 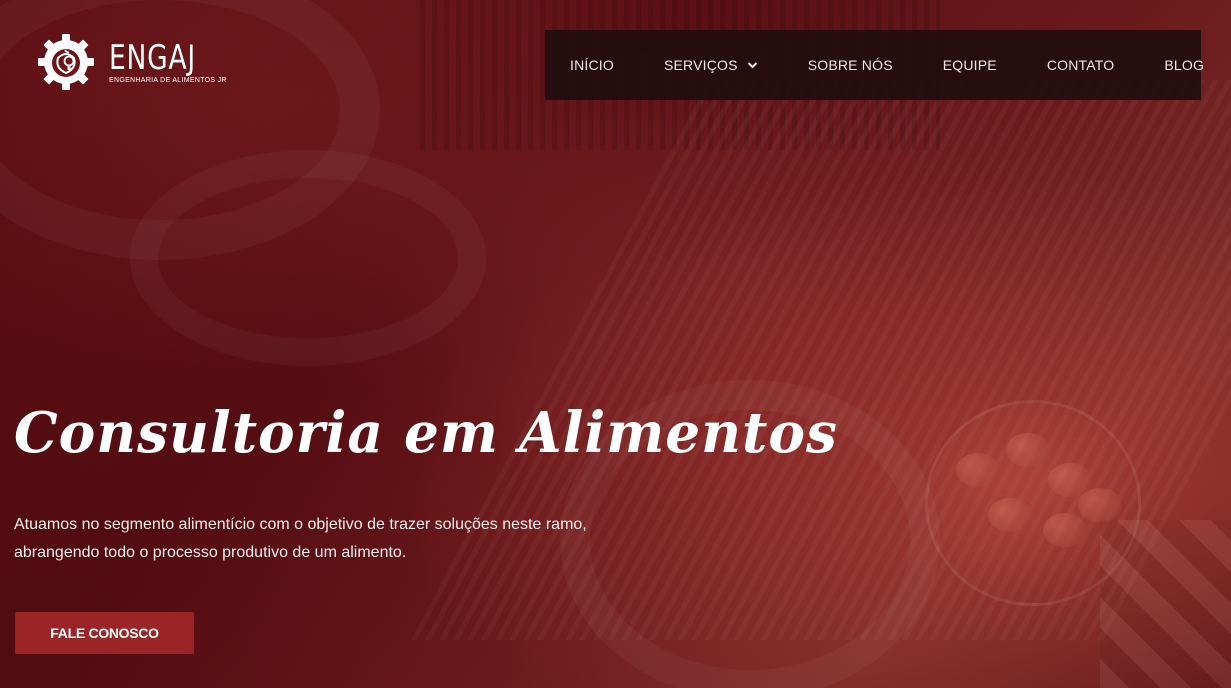 I want to click on nav-item-equipe: EQUIPE, so click(x=970, y=65).